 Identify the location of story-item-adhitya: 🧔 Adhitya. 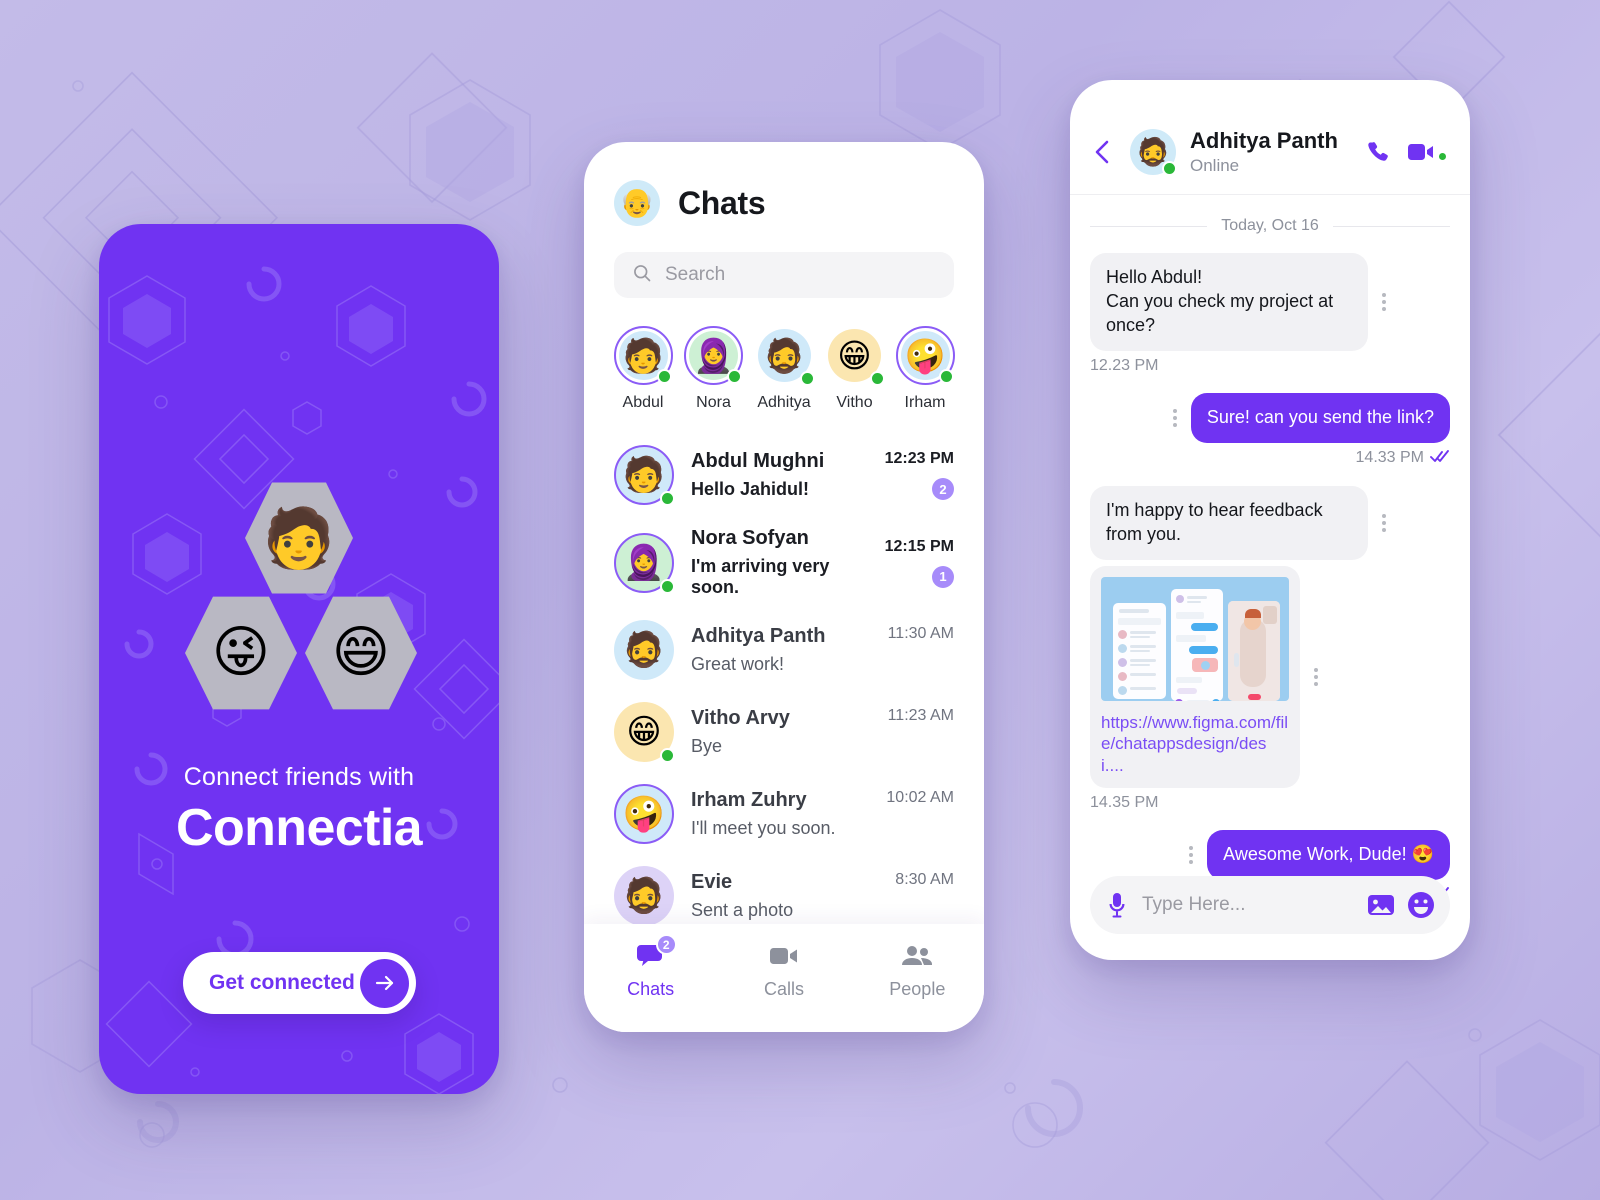
(784, 369).